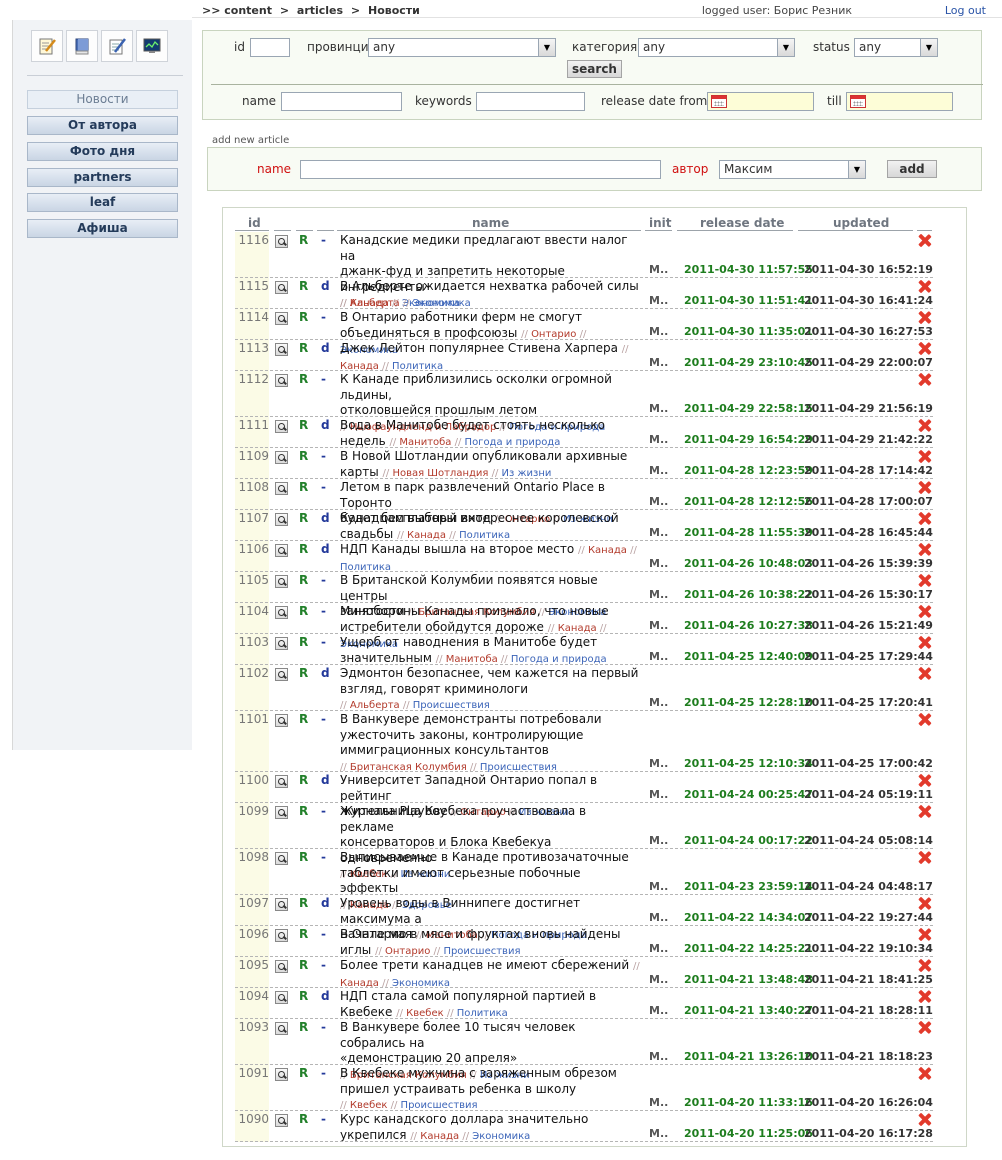 Image resolution: width=1002 pixels, height=1160 pixels. I want to click on new-name-input, so click(480, 169).